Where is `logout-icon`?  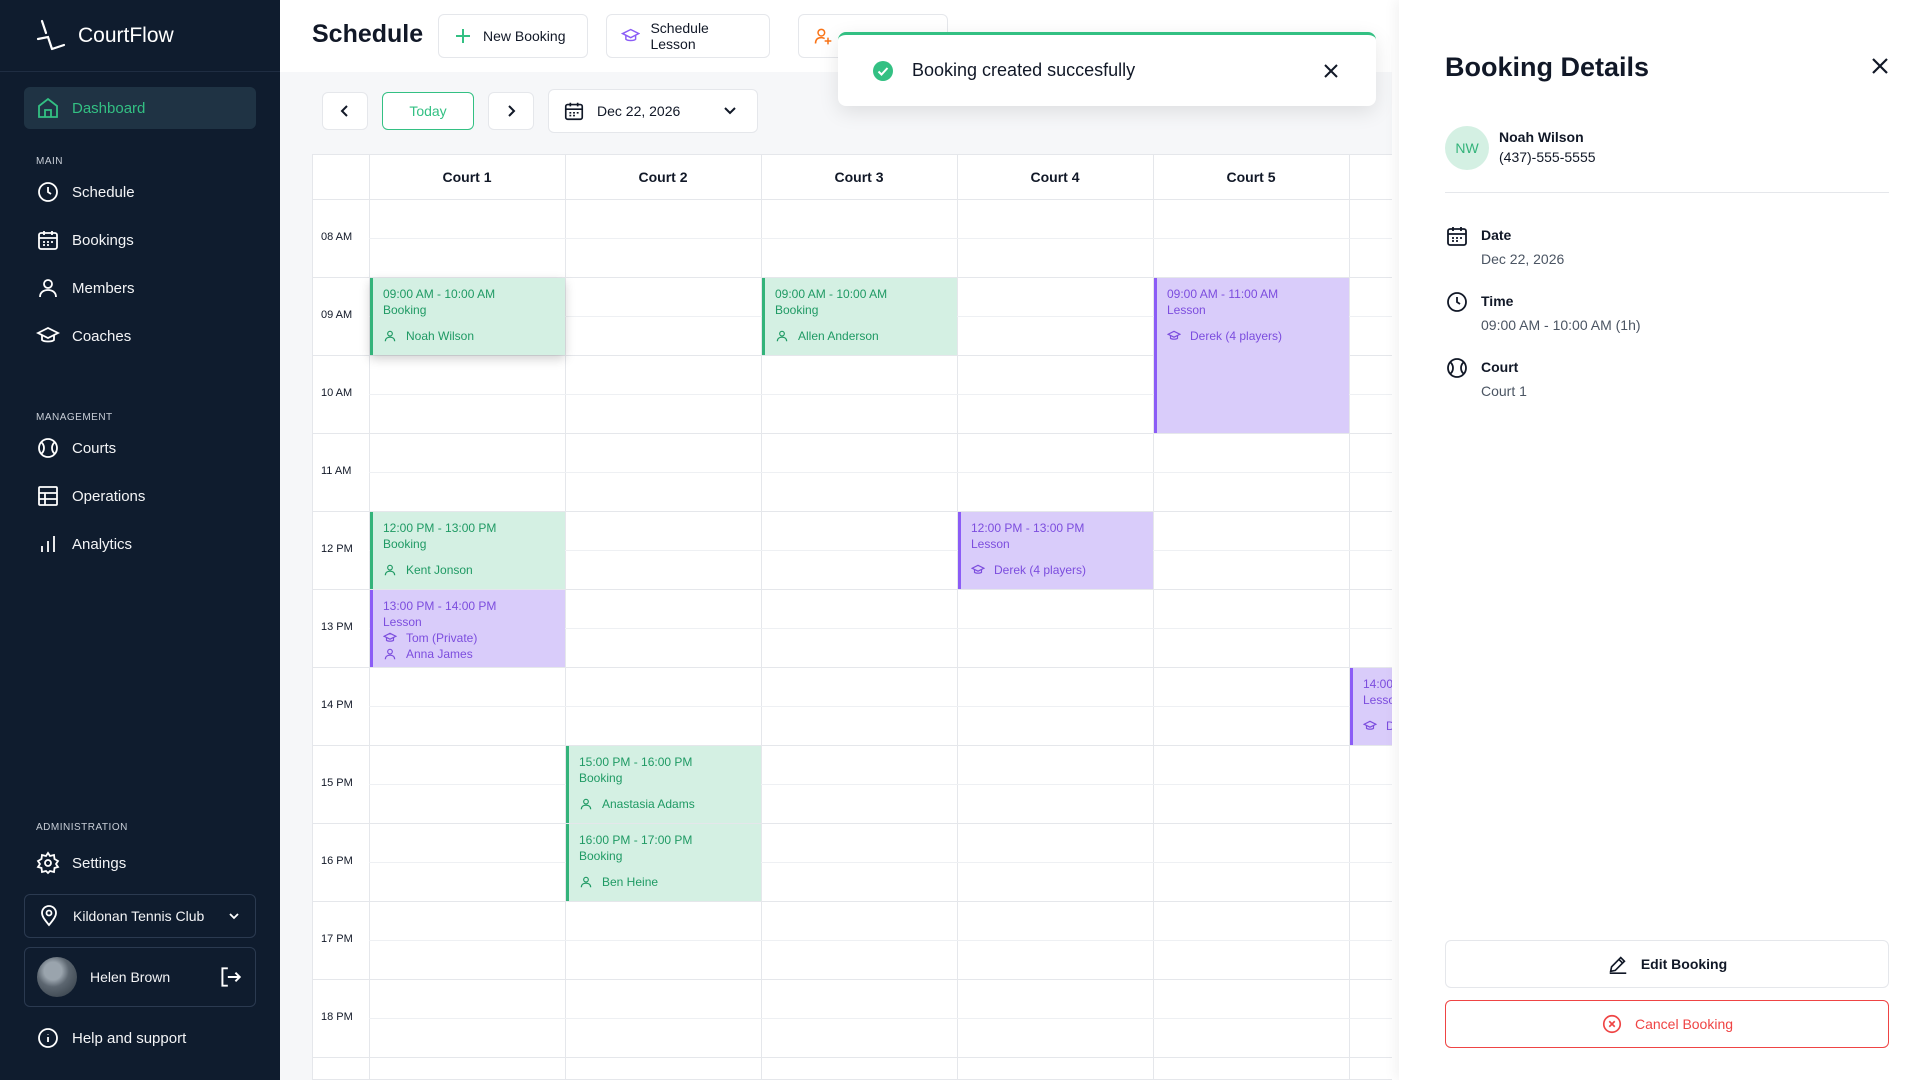 logout-icon is located at coordinates (230, 977).